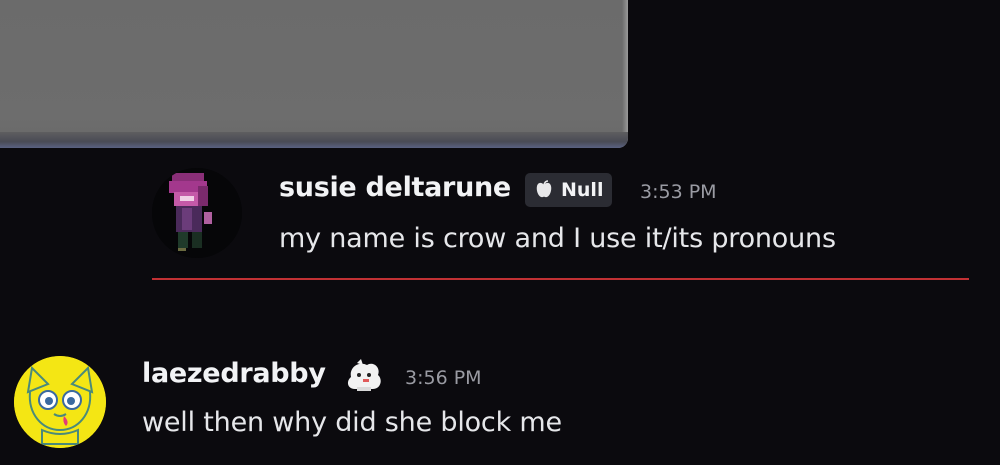 This screenshot has height=465, width=1000. I want to click on apple-icon, so click(544, 189).